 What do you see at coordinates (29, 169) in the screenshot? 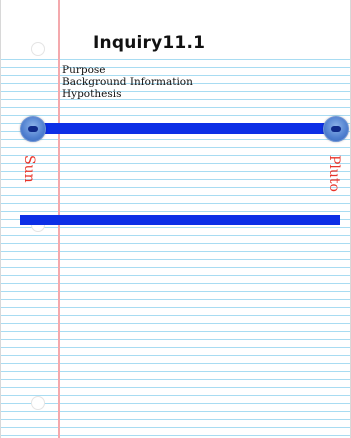
I see `sun-label: Sun` at bounding box center [29, 169].